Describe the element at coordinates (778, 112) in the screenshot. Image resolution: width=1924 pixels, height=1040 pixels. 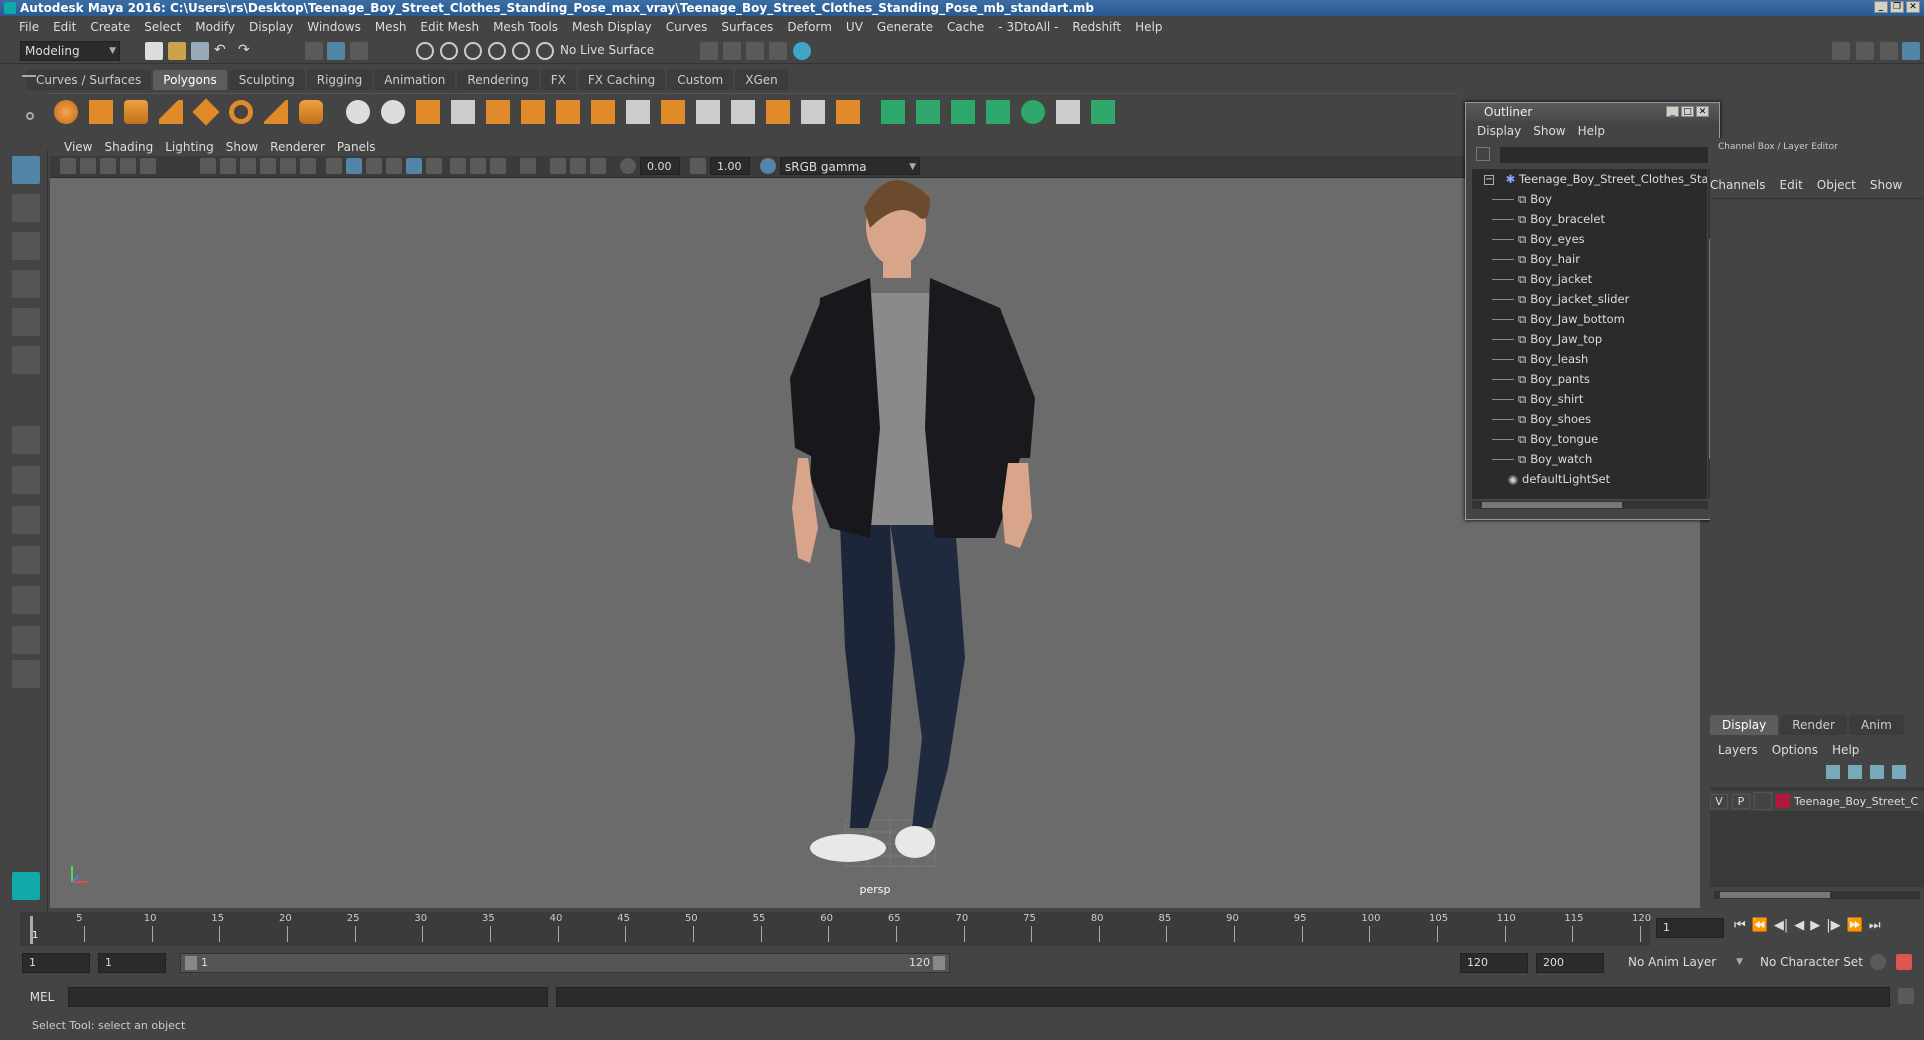
I see `target-weld-icon` at that location.